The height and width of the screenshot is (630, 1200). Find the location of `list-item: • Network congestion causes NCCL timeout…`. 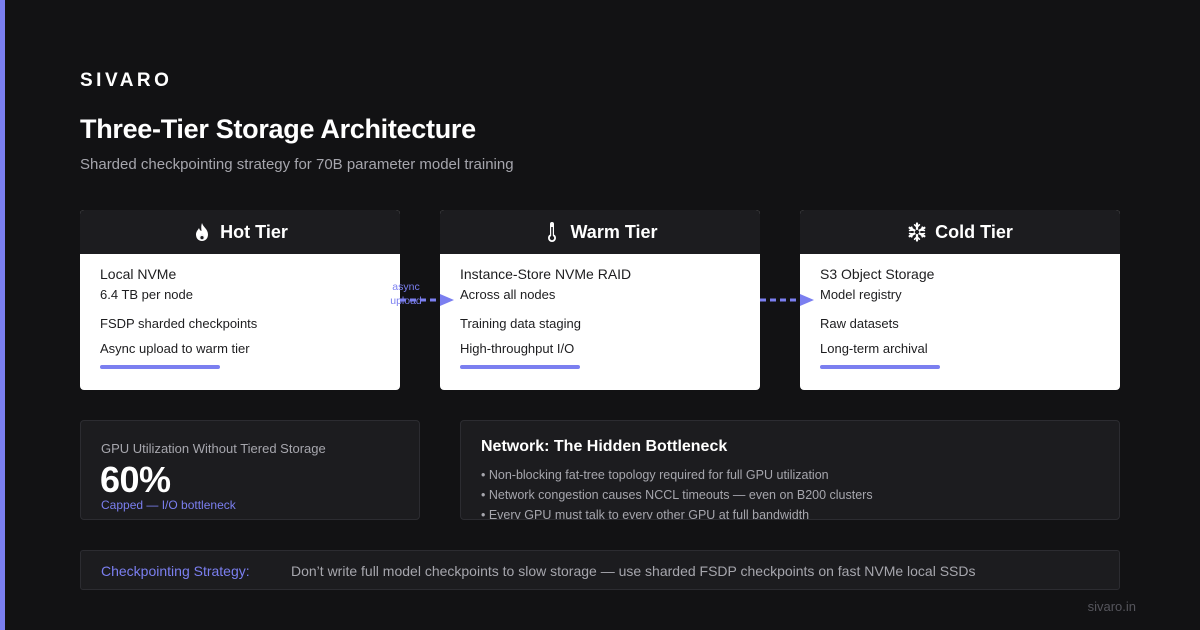

list-item: • Network congestion causes NCCL timeout… is located at coordinates (677, 495).